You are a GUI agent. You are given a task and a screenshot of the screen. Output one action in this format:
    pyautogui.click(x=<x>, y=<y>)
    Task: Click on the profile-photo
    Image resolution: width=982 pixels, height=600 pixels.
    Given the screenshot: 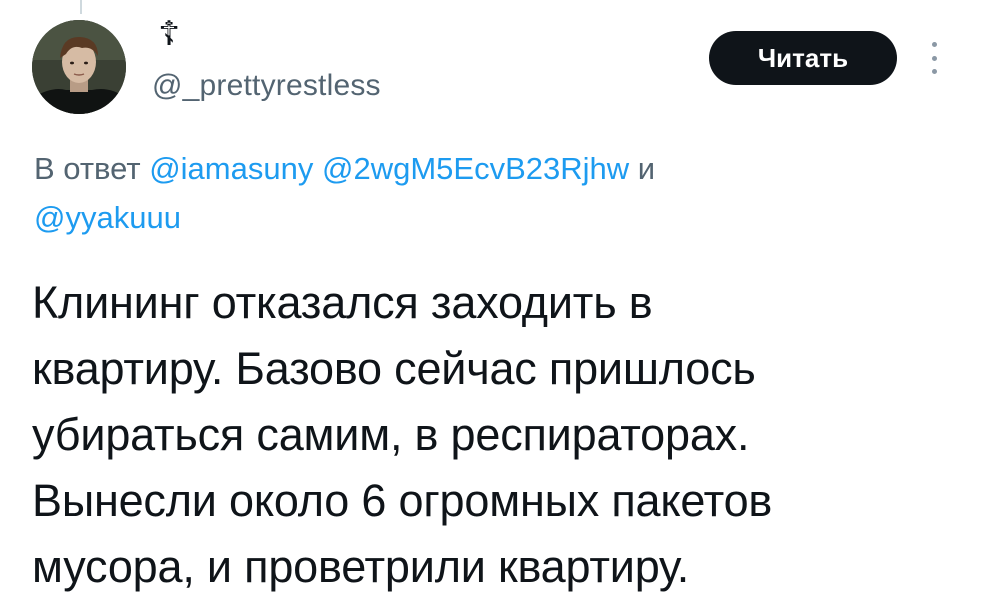 What is the action you would take?
    pyautogui.click(x=79, y=67)
    